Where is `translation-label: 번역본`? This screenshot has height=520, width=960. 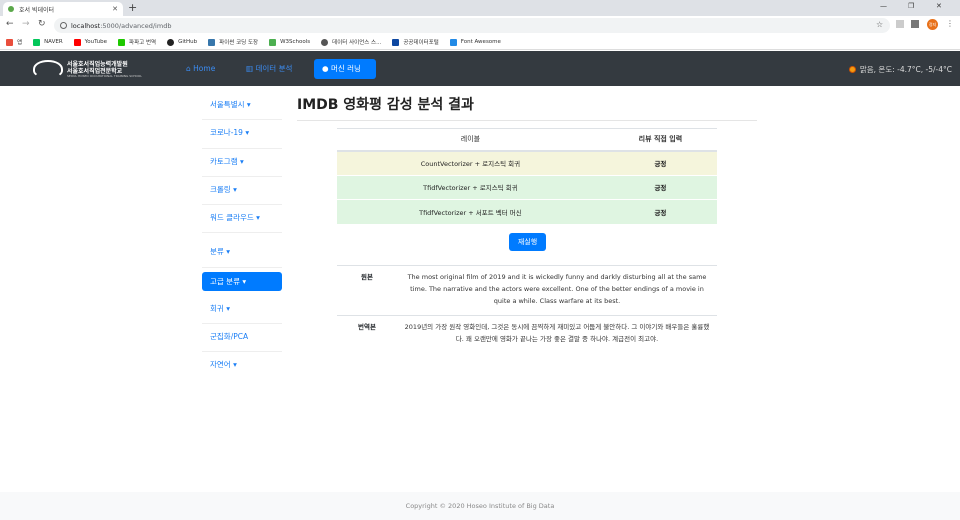
translation-label: 번역본 is located at coordinates (367, 334).